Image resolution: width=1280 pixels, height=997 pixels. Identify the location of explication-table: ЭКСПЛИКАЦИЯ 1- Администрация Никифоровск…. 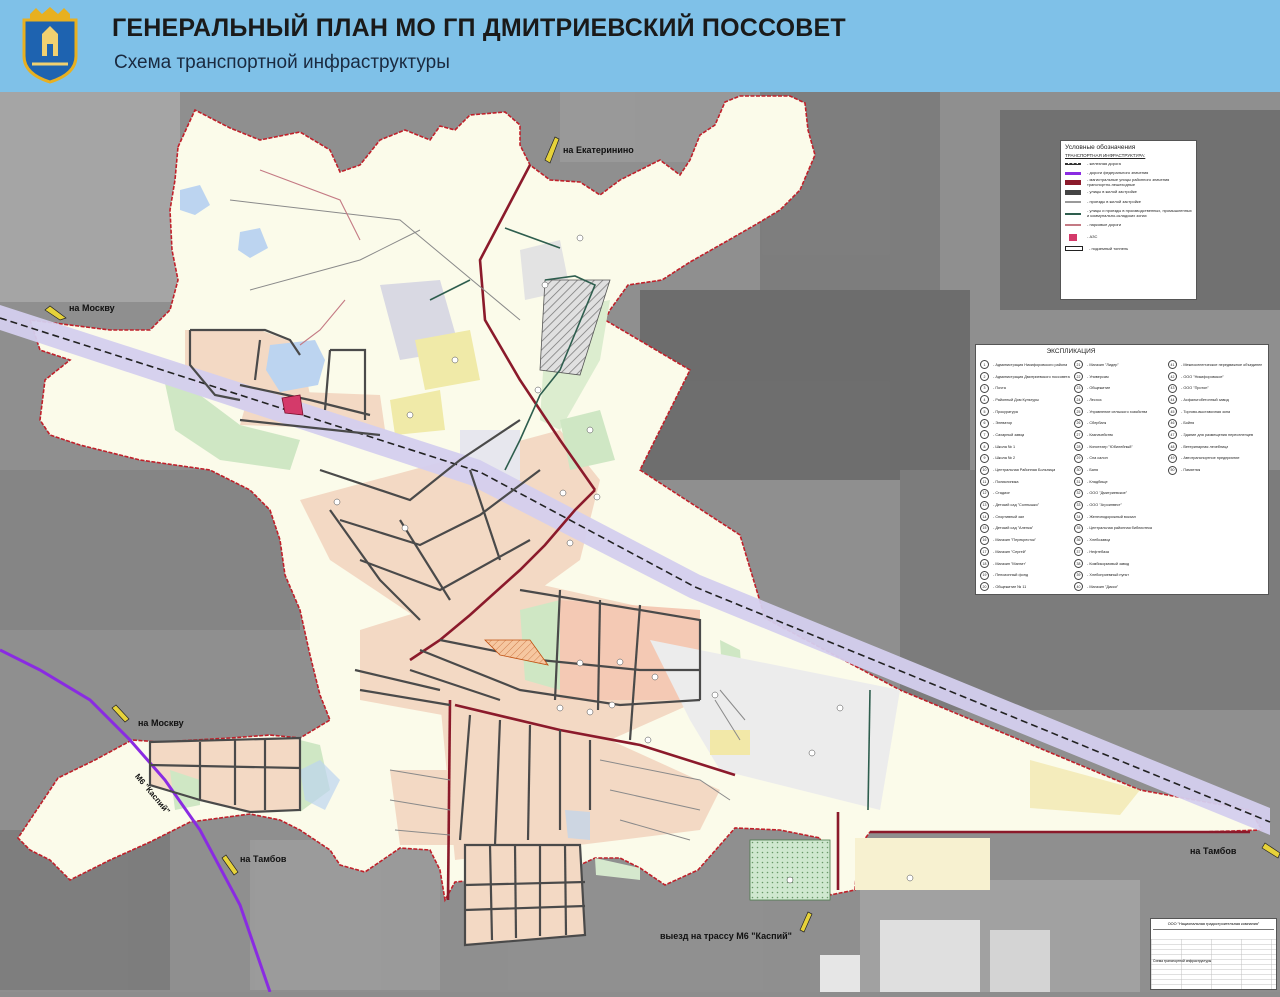
(1122, 469).